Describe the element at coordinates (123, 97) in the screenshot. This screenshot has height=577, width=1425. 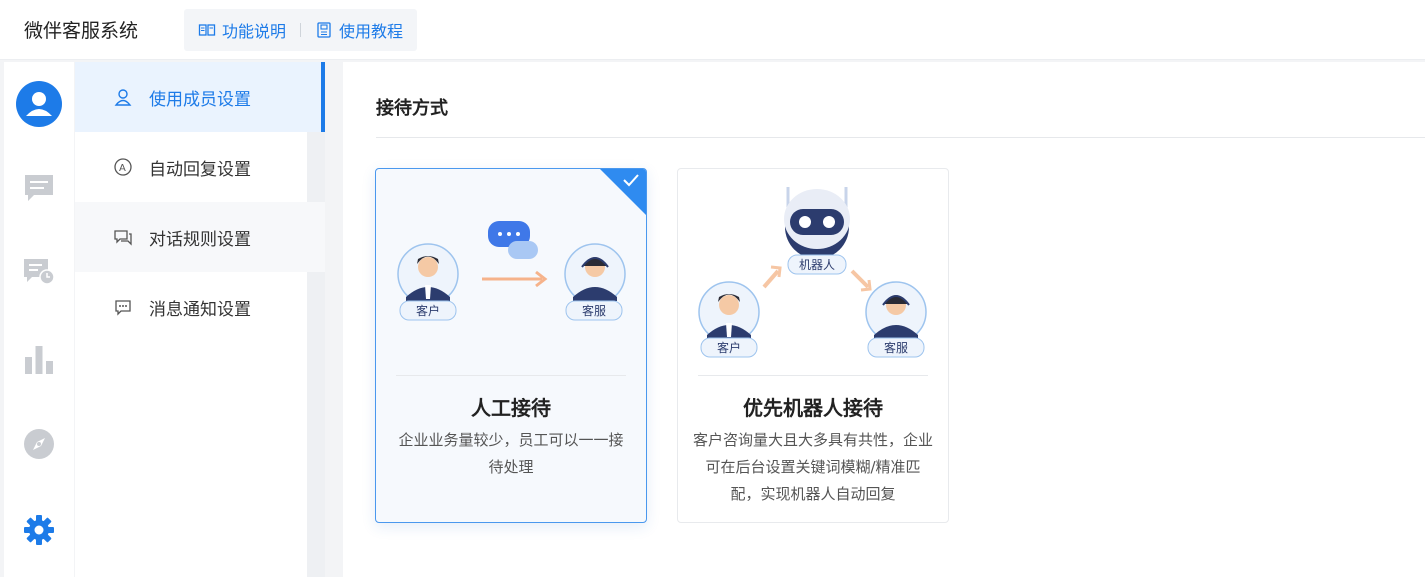
I see `user-outline-icon` at that location.